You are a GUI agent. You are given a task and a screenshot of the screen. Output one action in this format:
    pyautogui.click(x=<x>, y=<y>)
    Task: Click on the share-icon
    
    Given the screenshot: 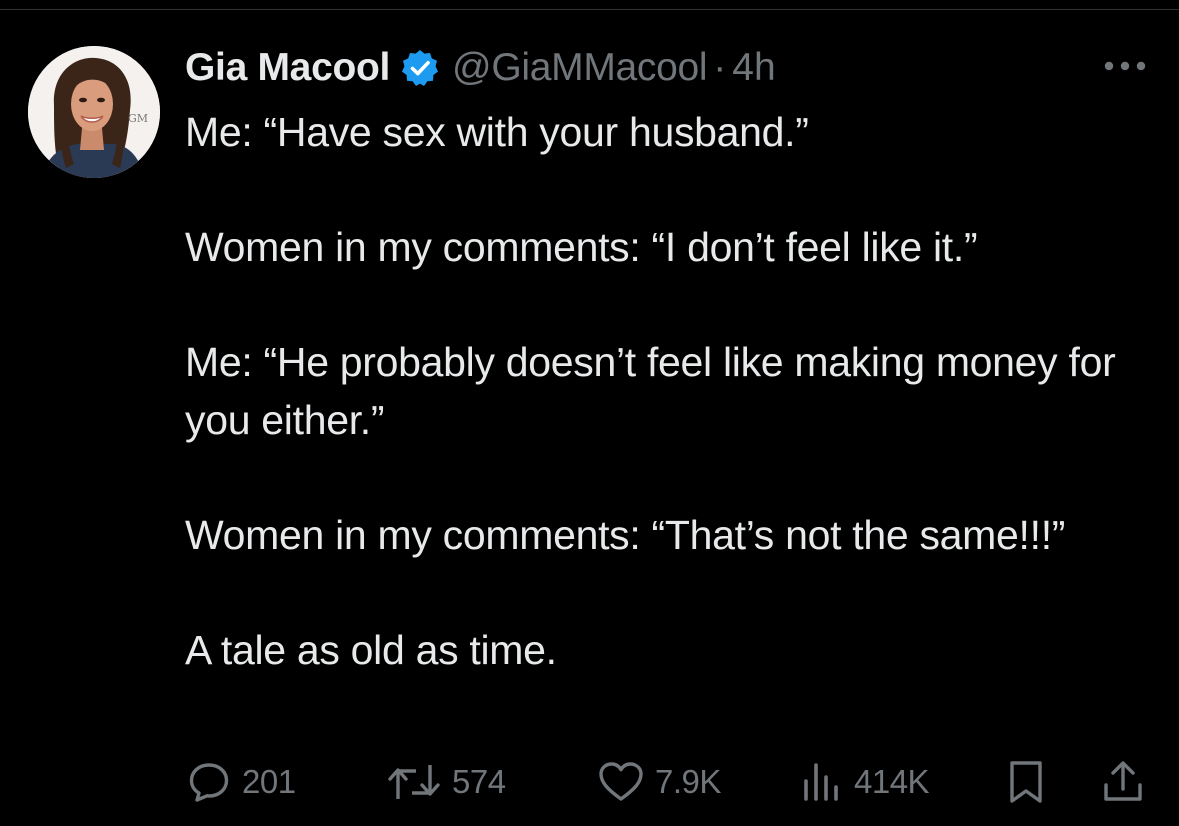 What is the action you would take?
    pyautogui.click(x=1123, y=782)
    